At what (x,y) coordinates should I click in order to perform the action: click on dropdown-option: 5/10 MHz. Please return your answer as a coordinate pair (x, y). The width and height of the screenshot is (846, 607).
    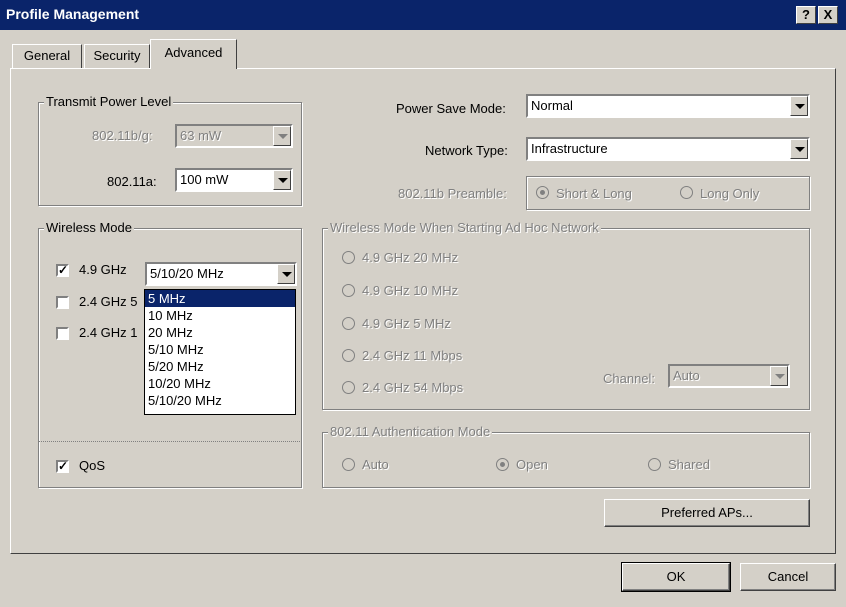
    Looking at the image, I should click on (220, 349).